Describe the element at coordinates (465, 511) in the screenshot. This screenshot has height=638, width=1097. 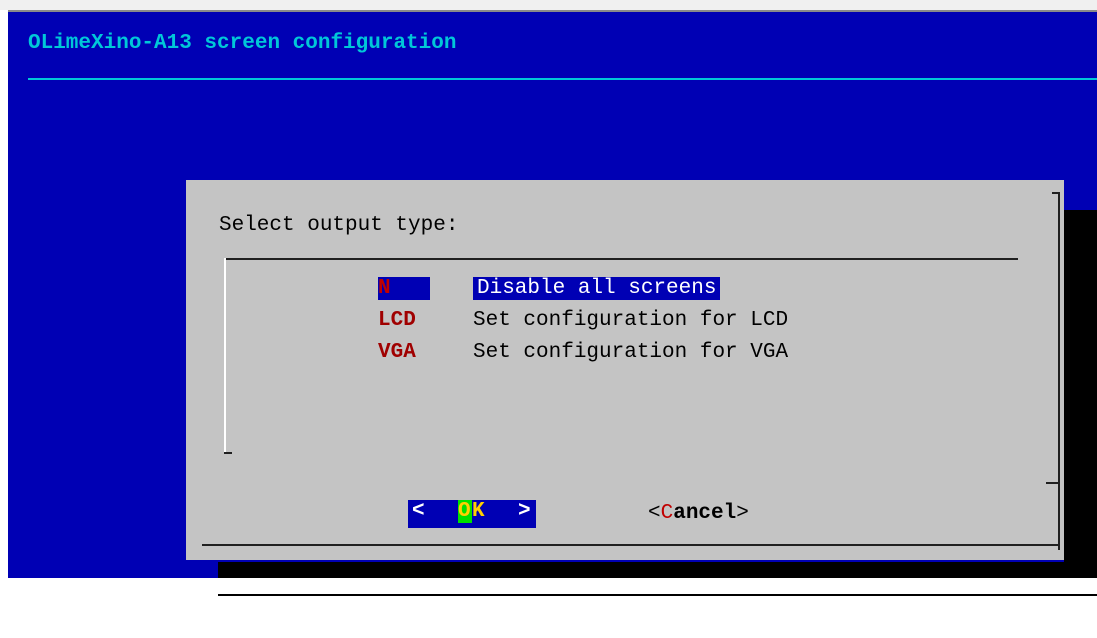
I see `ok-button-hotkey: O` at that location.